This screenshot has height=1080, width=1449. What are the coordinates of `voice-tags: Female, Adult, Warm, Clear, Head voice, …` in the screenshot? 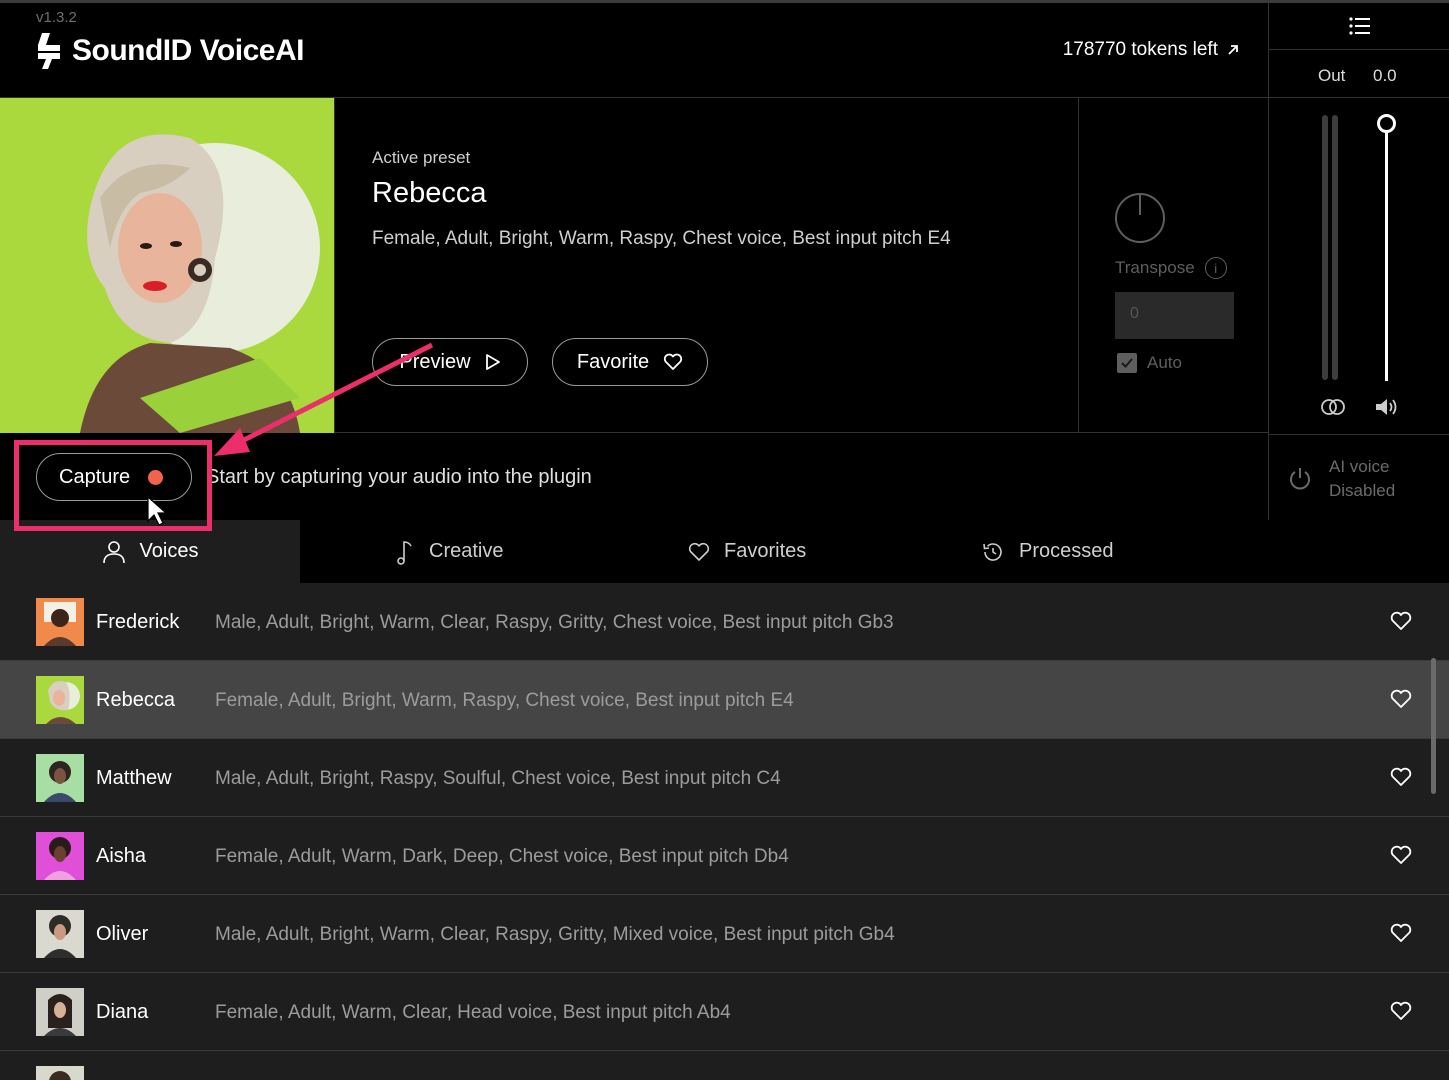 It's located at (473, 1012).